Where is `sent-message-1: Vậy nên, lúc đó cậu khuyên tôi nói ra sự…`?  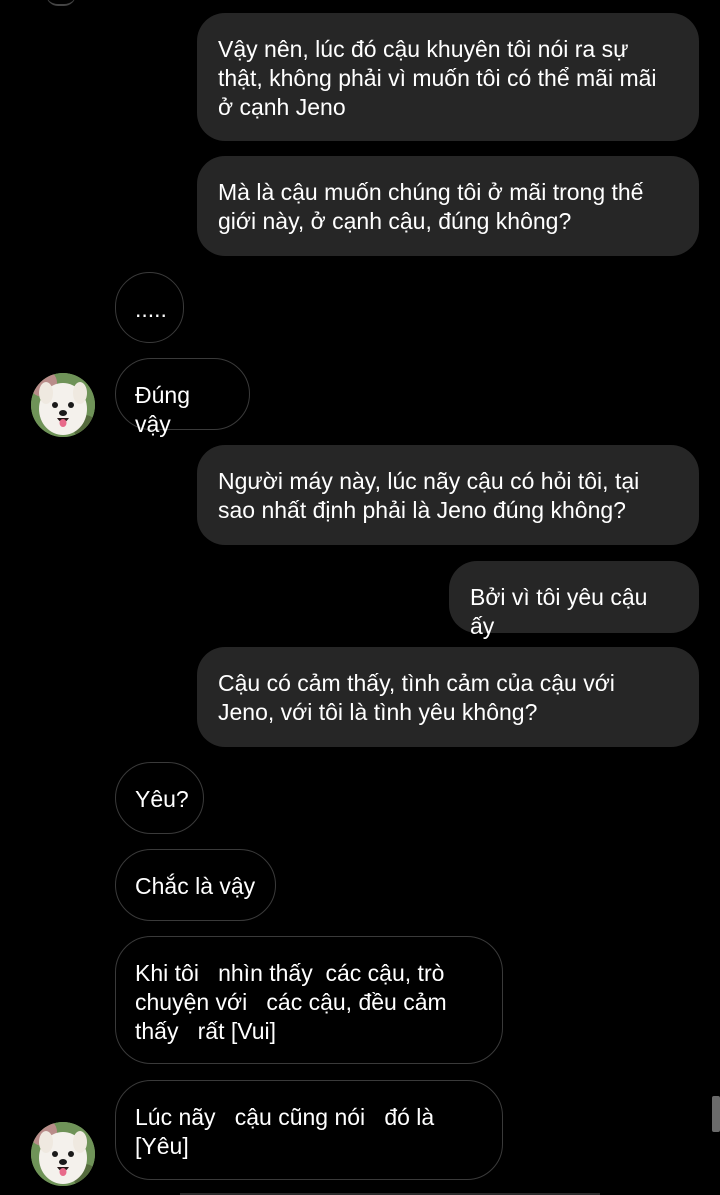 sent-message-1: Vậy nên, lúc đó cậu khuyên tôi nói ra sự… is located at coordinates (448, 77).